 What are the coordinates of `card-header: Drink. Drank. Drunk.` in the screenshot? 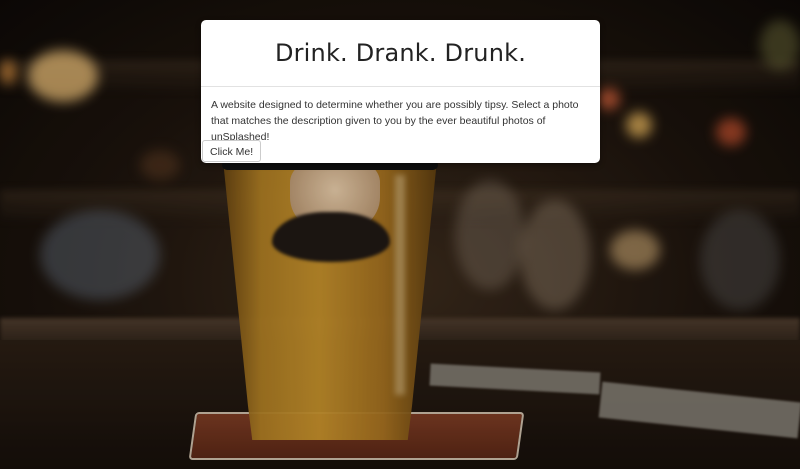 It's located at (400, 53).